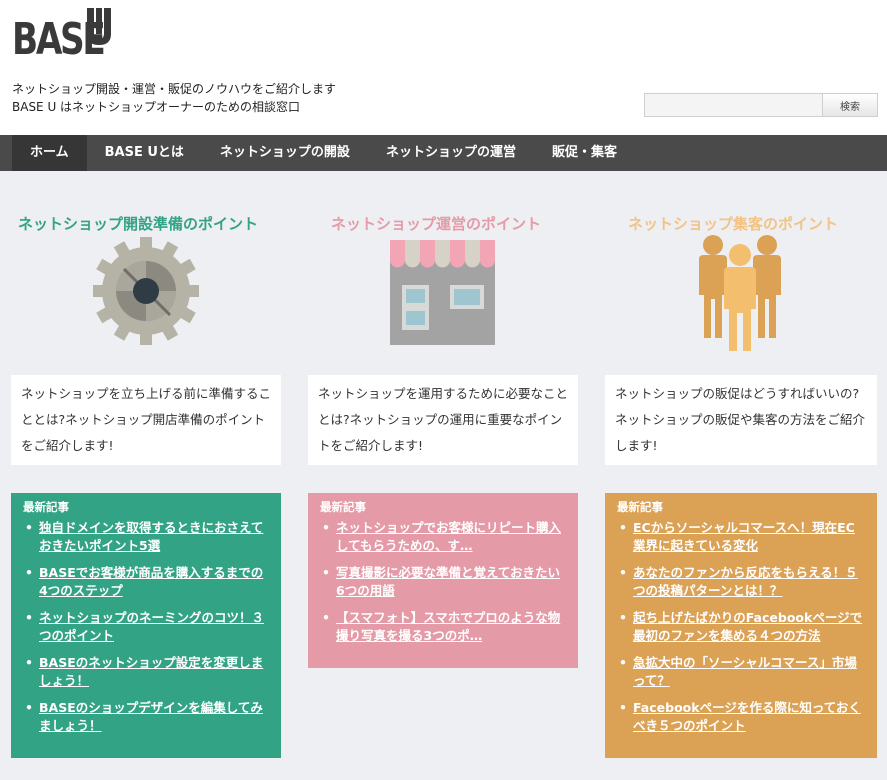 The height and width of the screenshot is (780, 887). Describe the element at coordinates (285, 153) in the screenshot. I see `nav-item-open-shop: ネットショップの開設` at that location.